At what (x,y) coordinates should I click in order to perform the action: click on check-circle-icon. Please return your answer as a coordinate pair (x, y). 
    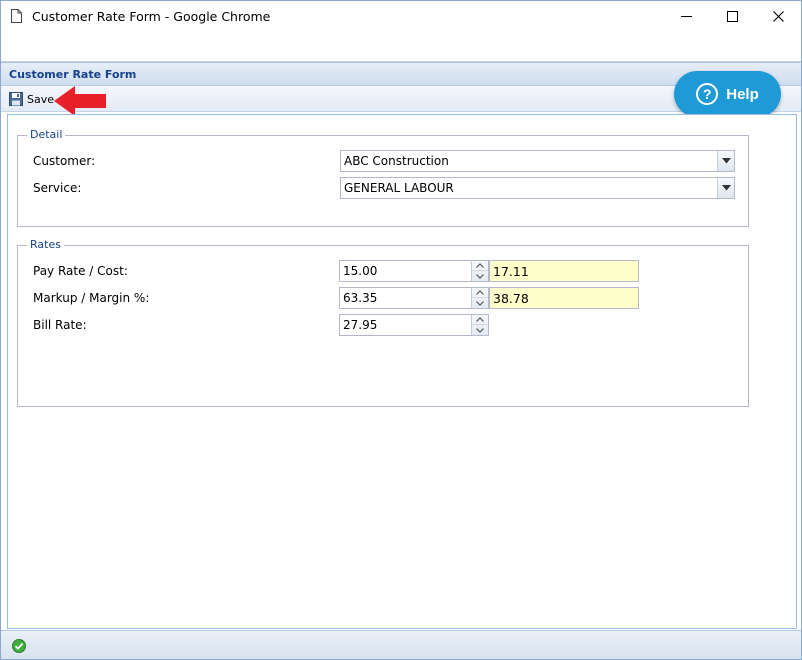
    Looking at the image, I should click on (19, 646).